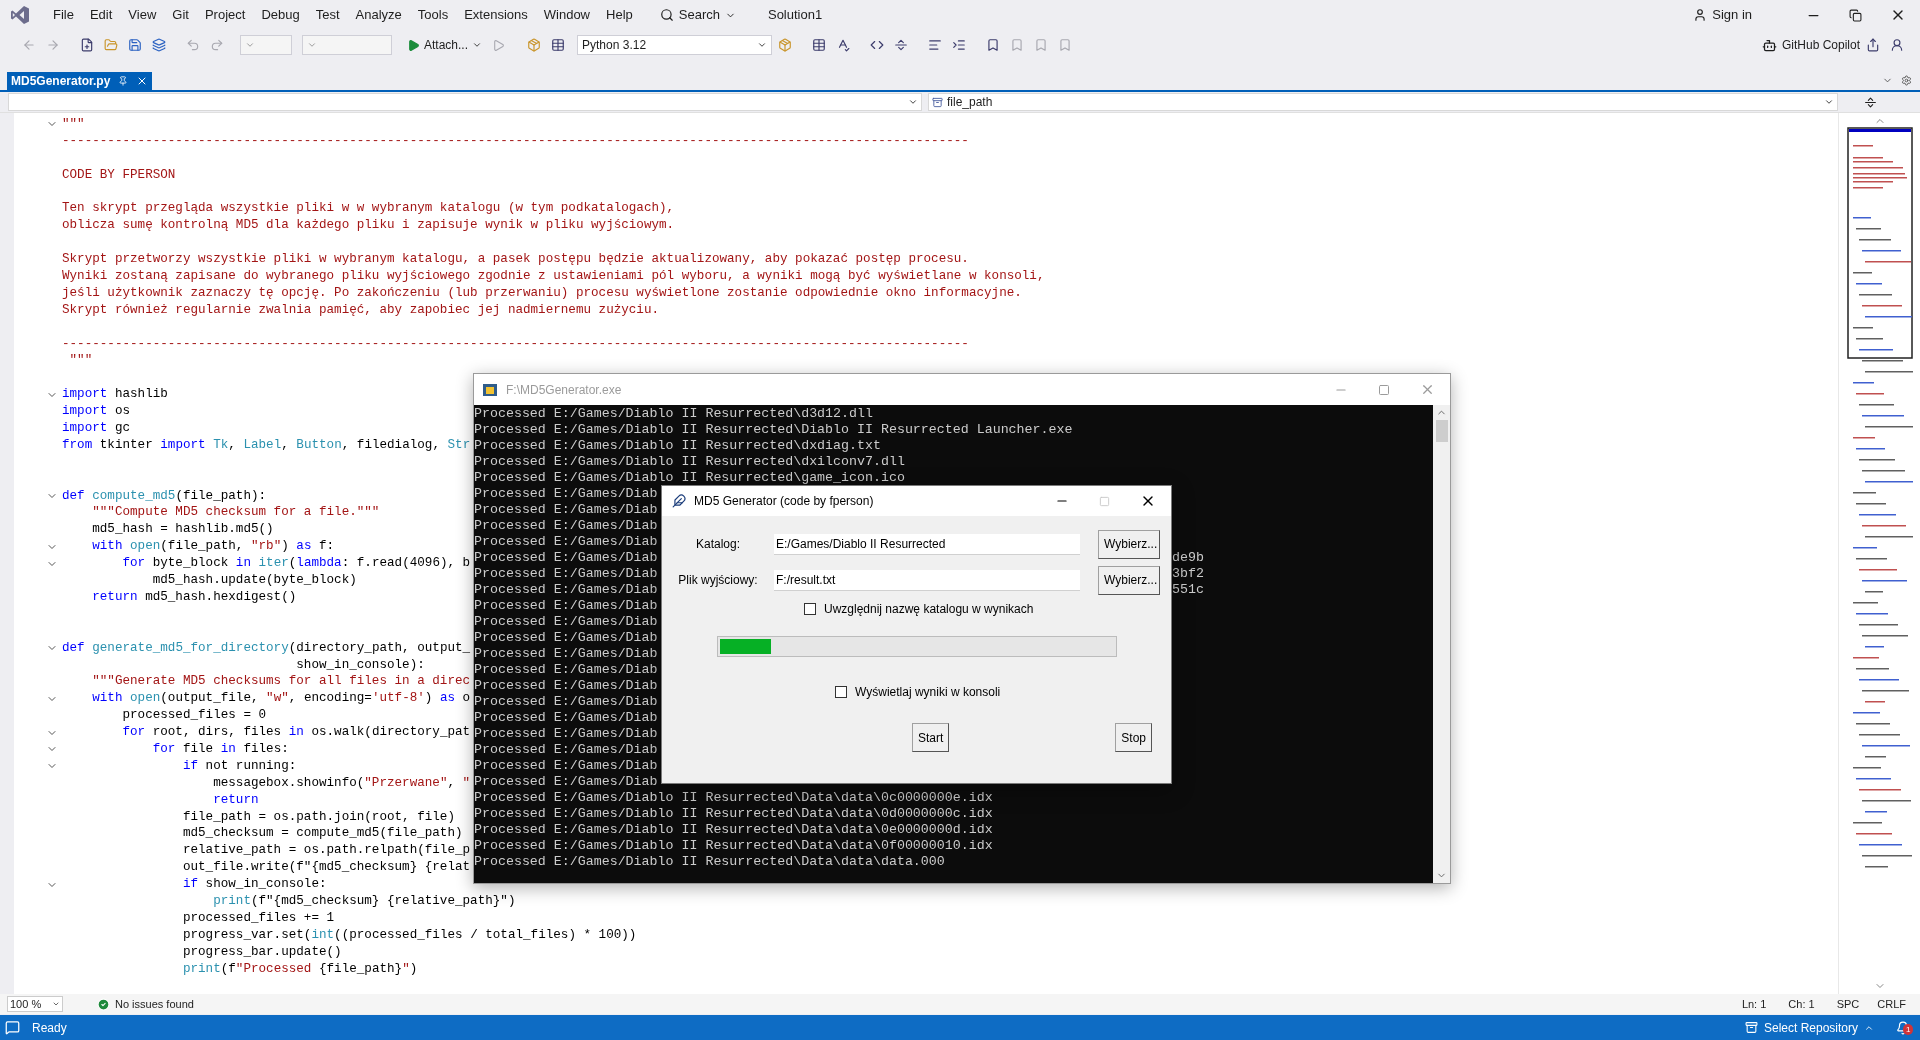 The image size is (1920, 1040). What do you see at coordinates (498, 45) in the screenshot?
I see `play-icon` at bounding box center [498, 45].